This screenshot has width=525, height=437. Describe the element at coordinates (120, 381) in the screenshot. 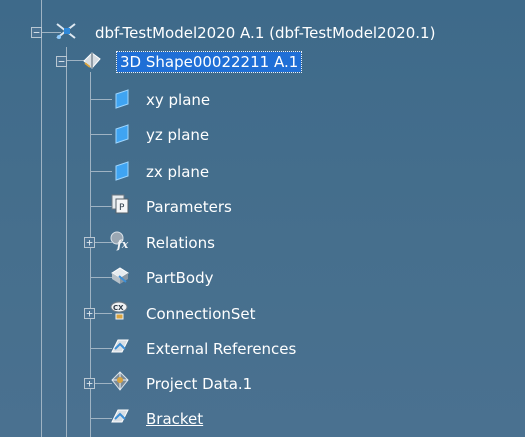

I see `project-data-icon` at that location.